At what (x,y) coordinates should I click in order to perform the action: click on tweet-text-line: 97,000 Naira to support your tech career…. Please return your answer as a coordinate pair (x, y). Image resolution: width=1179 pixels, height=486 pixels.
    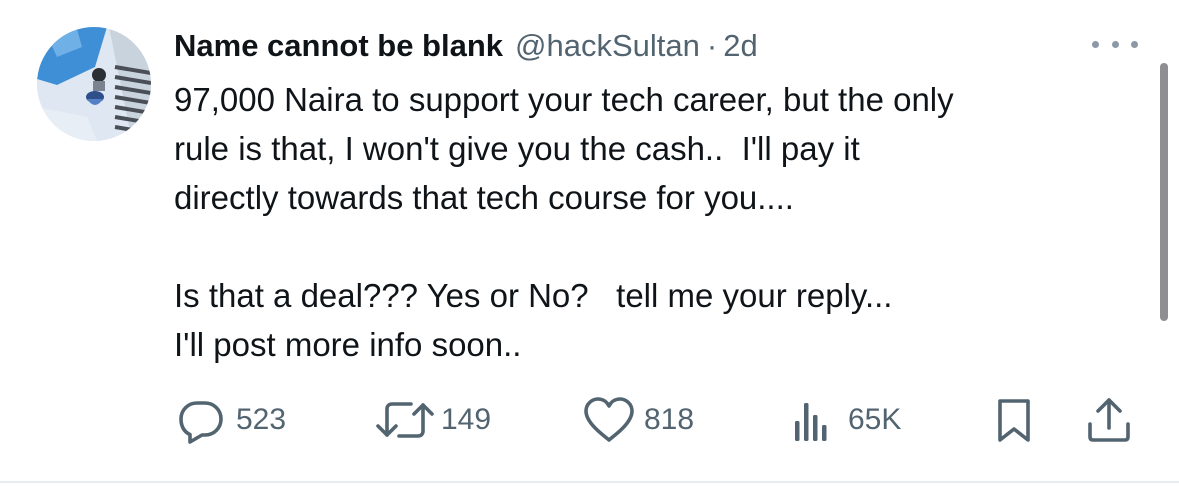
    Looking at the image, I should click on (564, 99).